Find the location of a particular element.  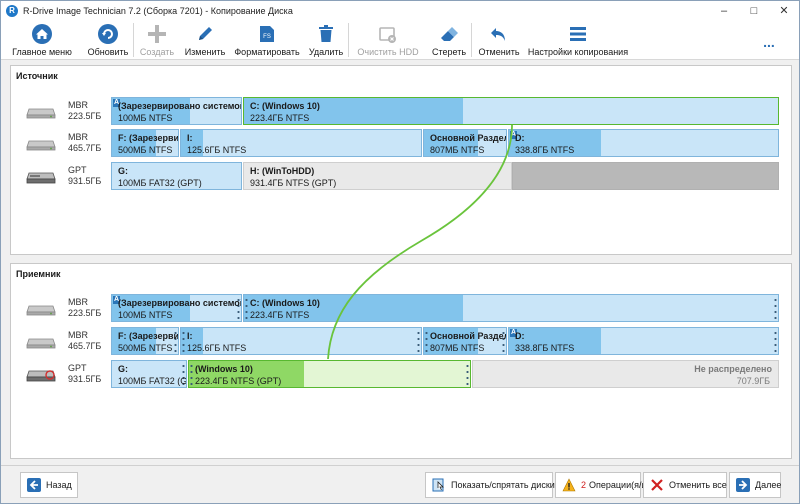

toggle-disks-button: Показать/спрятать диски is located at coordinates (490, 485).